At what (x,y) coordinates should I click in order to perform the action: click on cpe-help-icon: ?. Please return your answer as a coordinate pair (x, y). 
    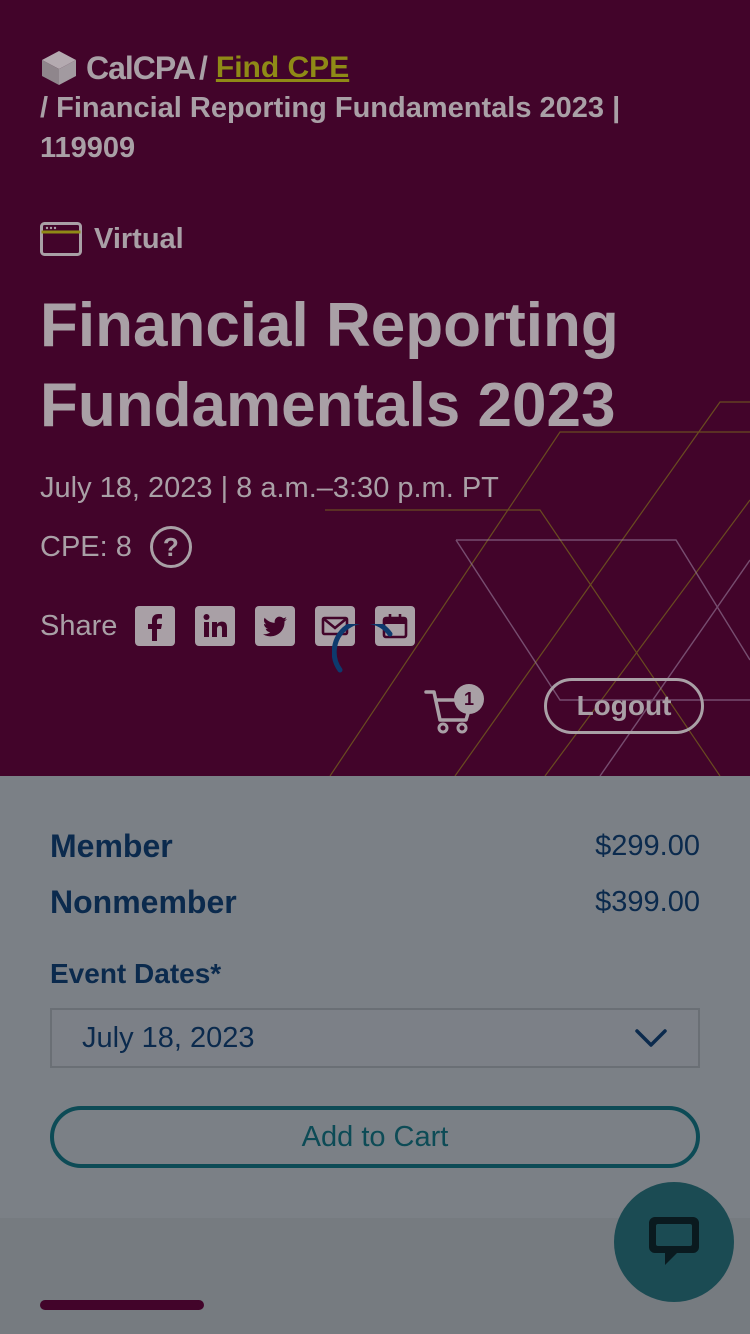
    Looking at the image, I should click on (170, 547).